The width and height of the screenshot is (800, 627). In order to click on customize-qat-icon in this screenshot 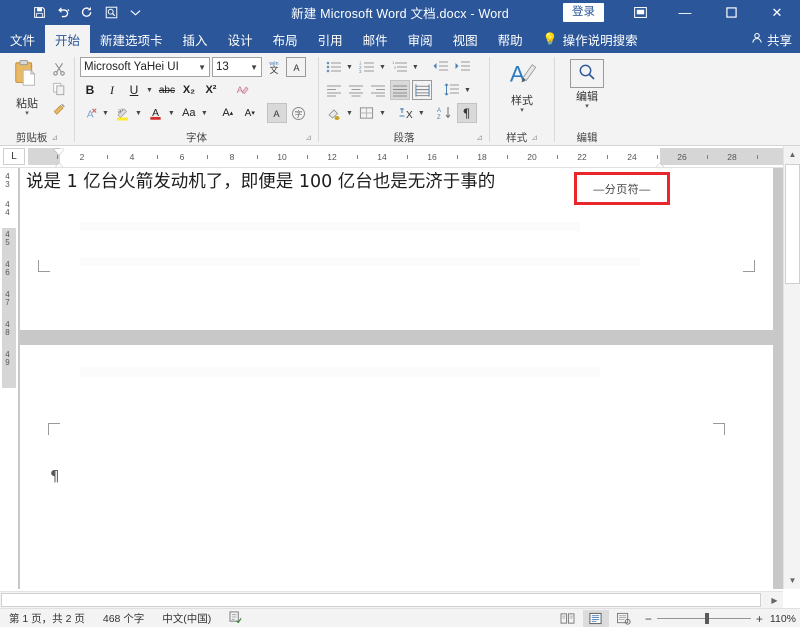, I will do `click(135, 13)`.